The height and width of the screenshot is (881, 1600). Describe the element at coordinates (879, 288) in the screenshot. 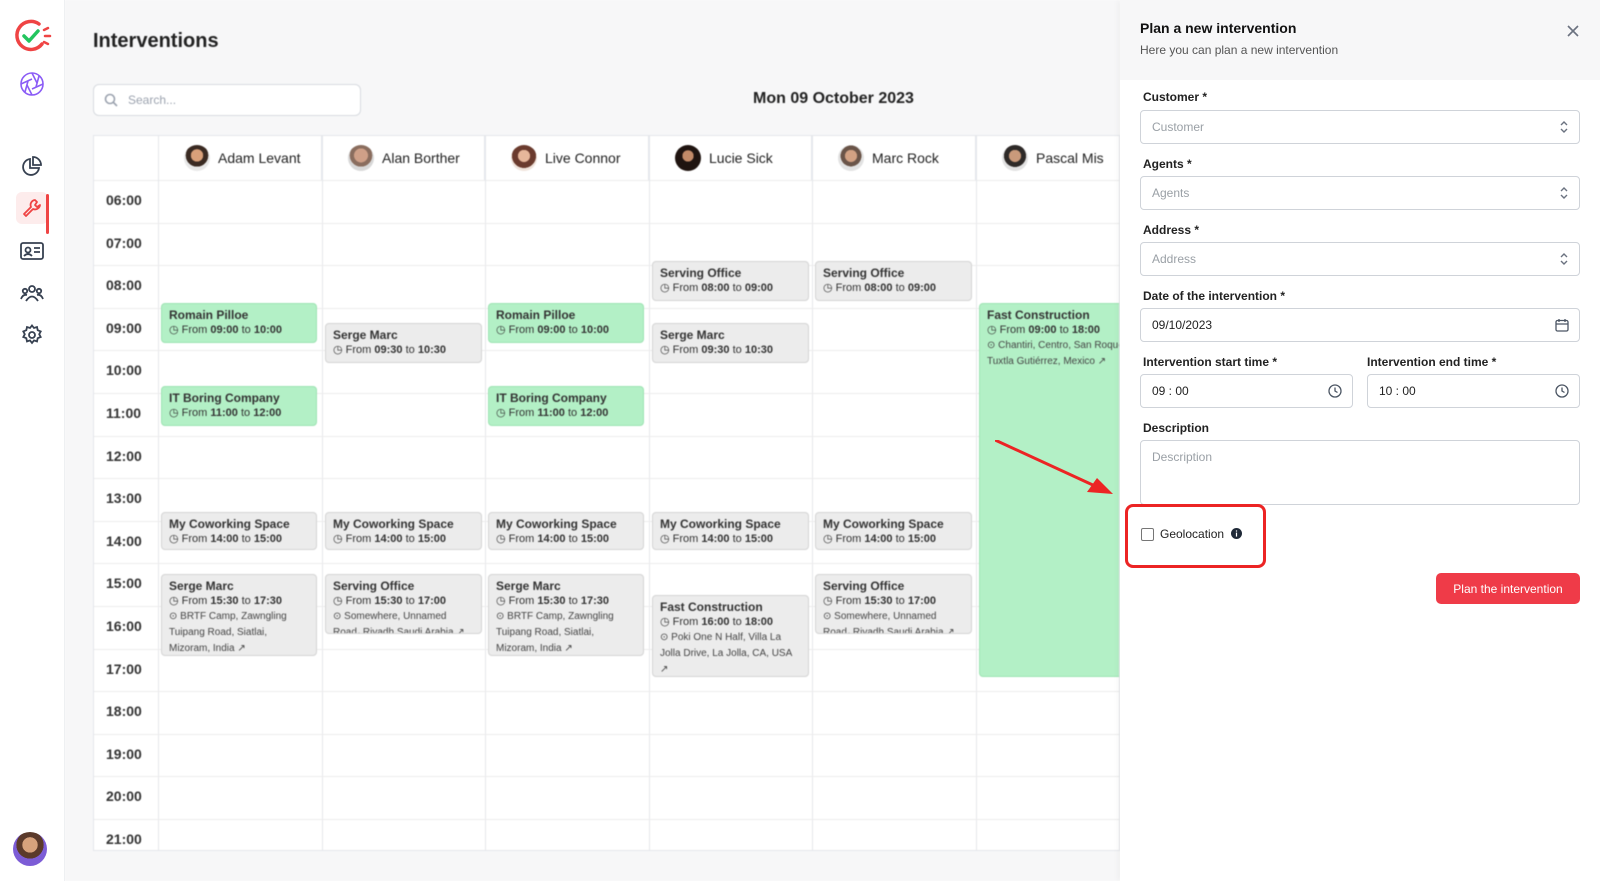

I see `event-time: ◷ From 08:00 to 09:00` at that location.